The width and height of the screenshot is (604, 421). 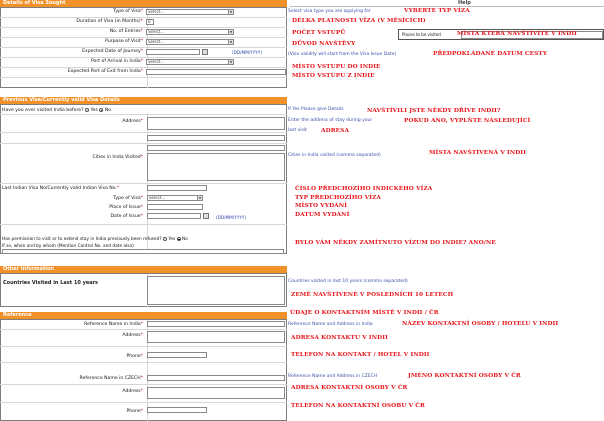 I want to click on prev-address-line2, so click(x=216, y=138).